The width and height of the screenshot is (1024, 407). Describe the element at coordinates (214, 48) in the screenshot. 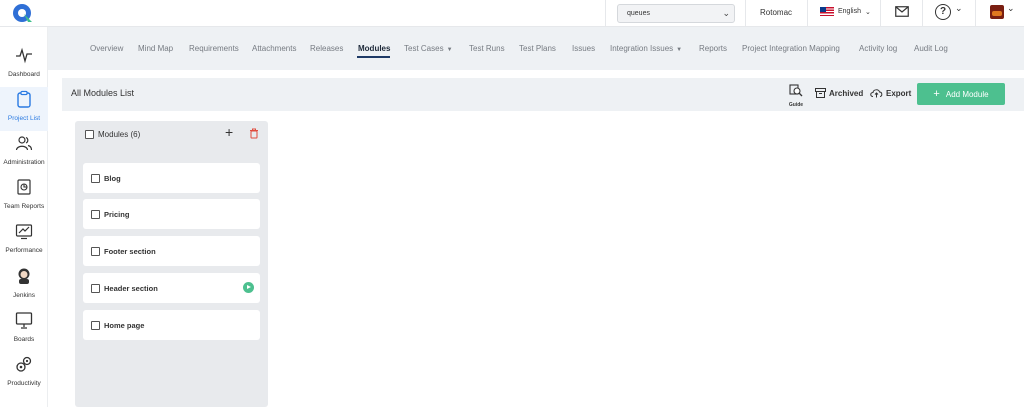

I see `tab-requirements: Requirements` at that location.